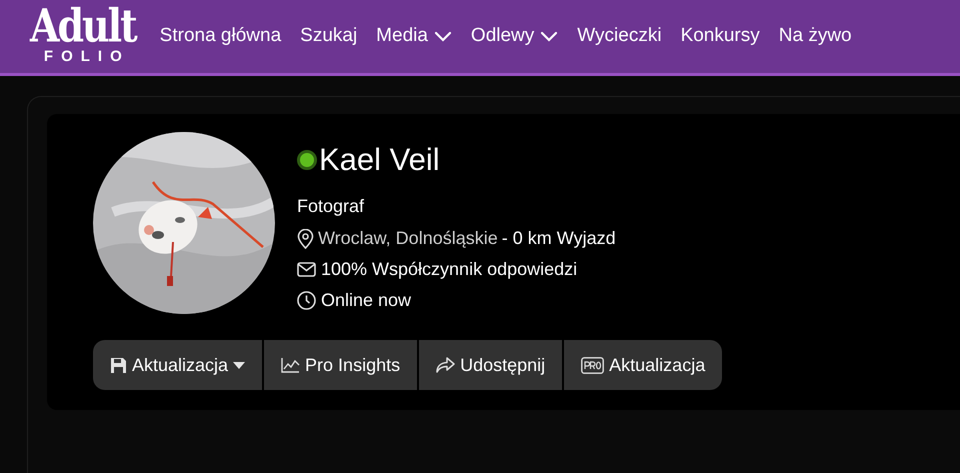  What do you see at coordinates (177, 365) in the screenshot?
I see `dropdown-button: Aktualizacja` at bounding box center [177, 365].